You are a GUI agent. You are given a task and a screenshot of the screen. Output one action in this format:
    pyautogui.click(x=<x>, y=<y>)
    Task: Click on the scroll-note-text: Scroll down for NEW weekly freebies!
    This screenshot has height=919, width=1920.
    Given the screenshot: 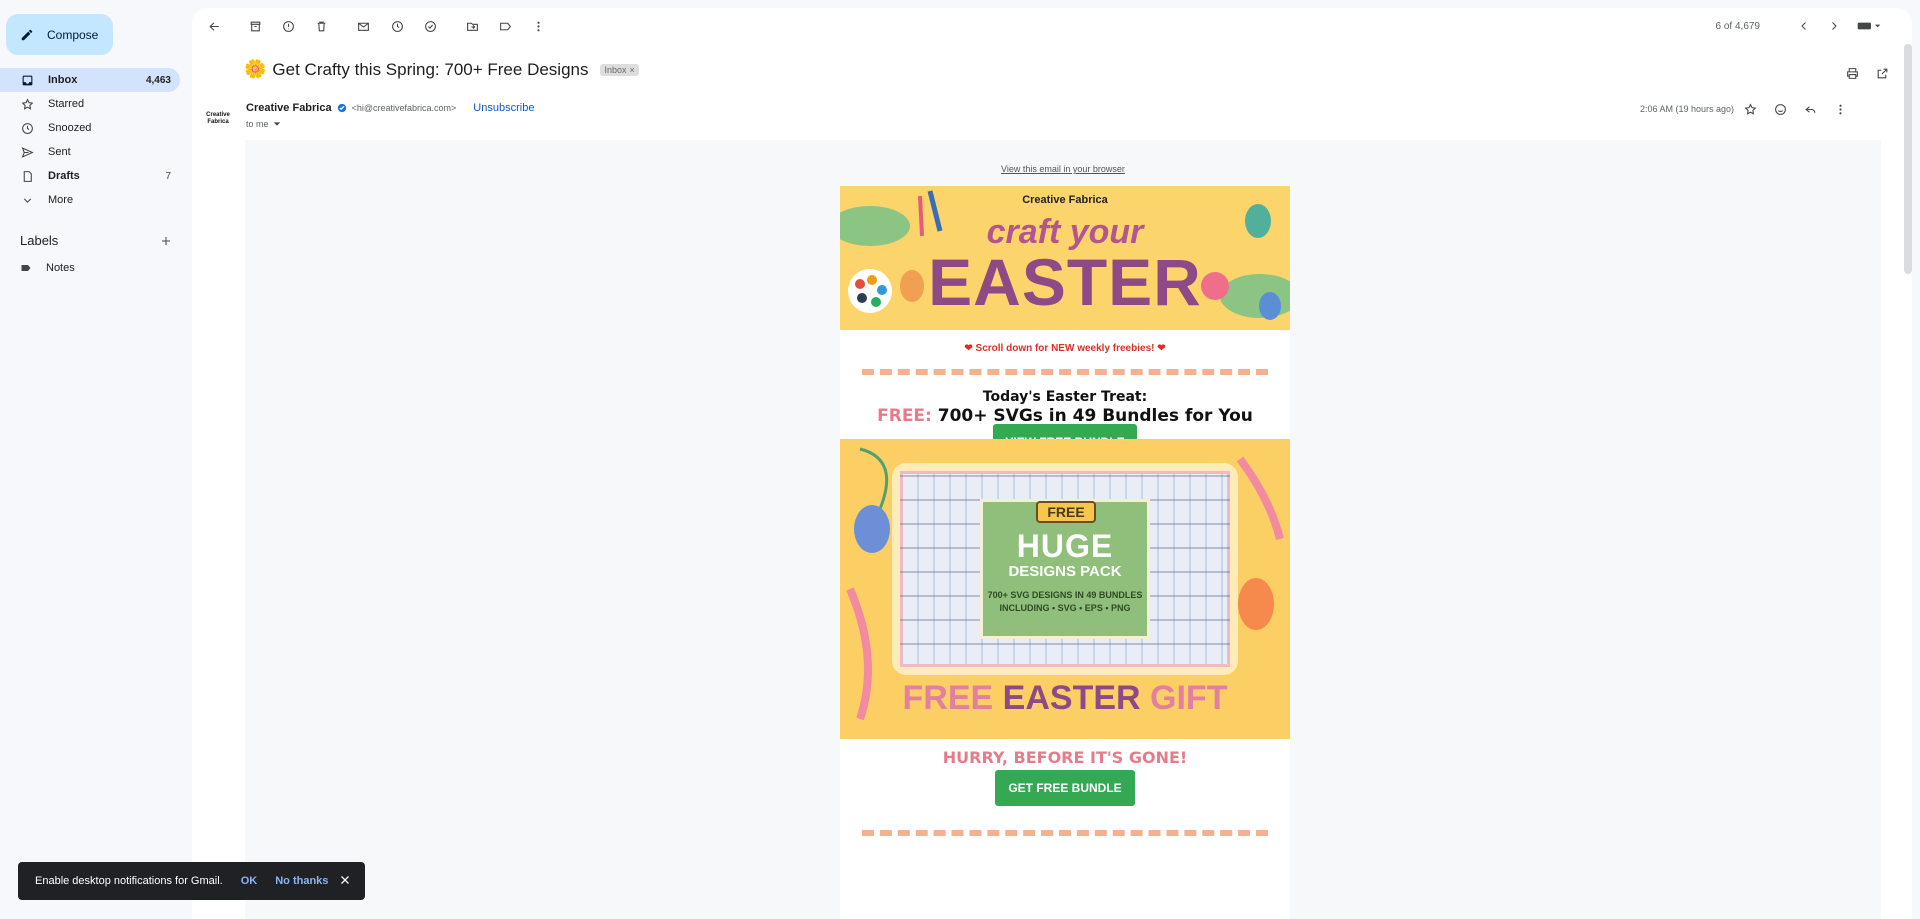 What is the action you would take?
    pyautogui.click(x=1065, y=348)
    